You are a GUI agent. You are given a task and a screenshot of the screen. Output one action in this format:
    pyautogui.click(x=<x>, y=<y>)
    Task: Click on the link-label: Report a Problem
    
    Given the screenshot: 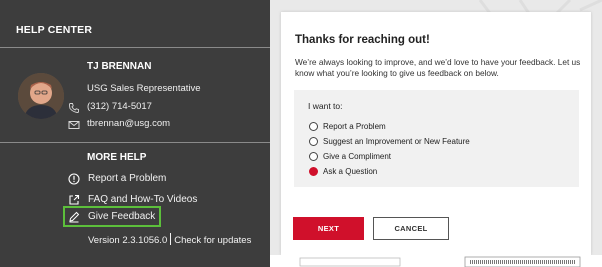 What is the action you would take?
    pyautogui.click(x=127, y=178)
    